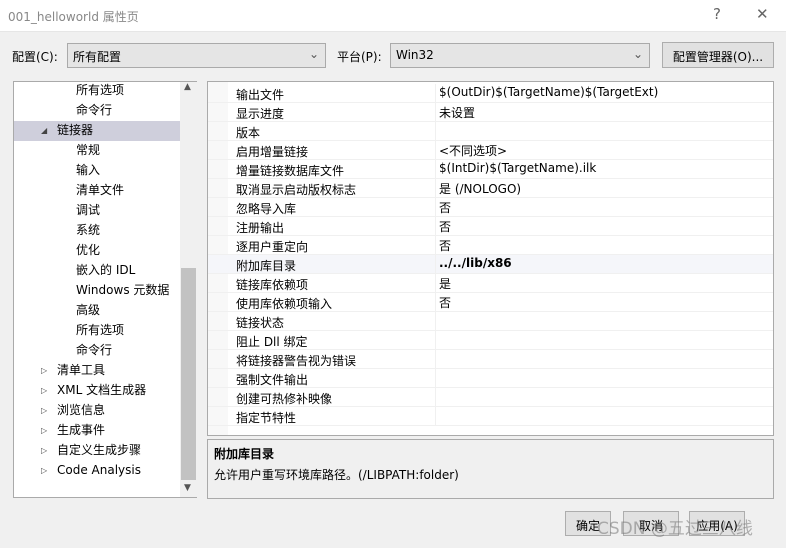 Image resolution: width=786 pixels, height=548 pixels. I want to click on tree-item: 调试, so click(97, 211).